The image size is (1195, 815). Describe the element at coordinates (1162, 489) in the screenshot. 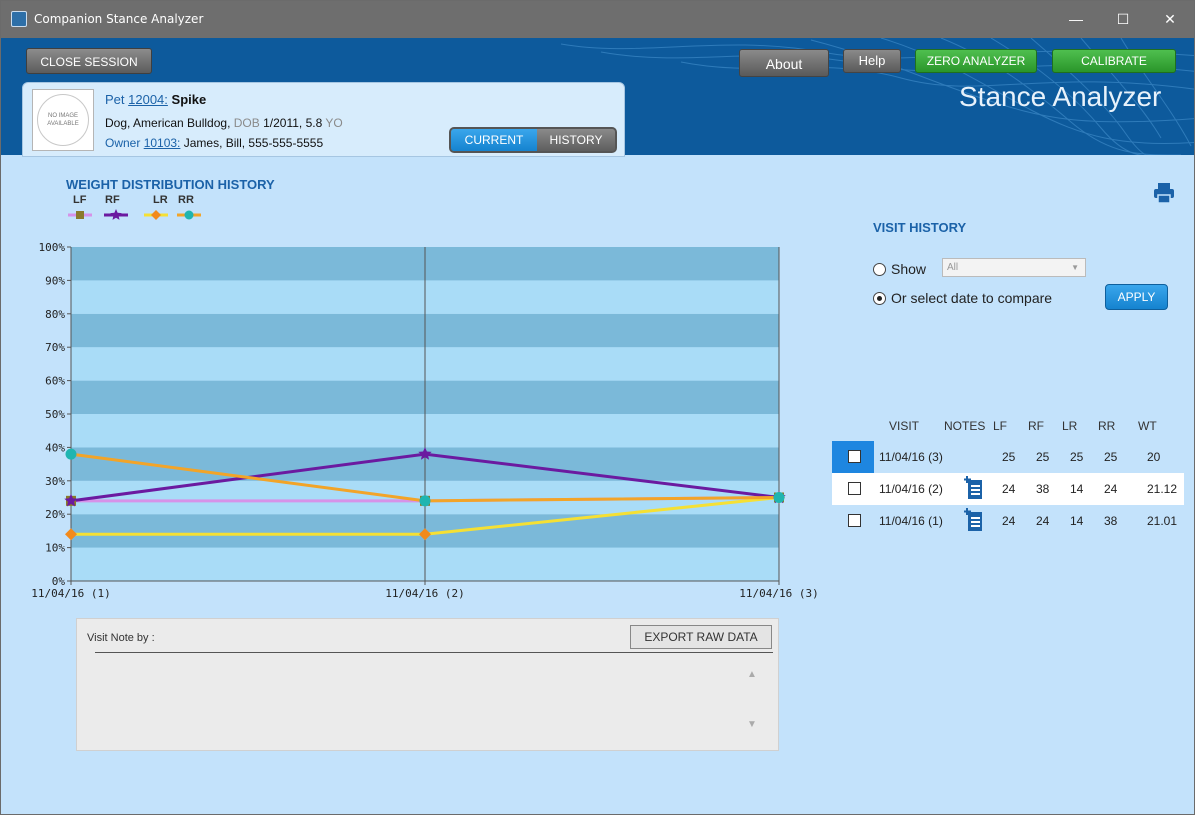

I see `visit-wt: 21.12` at that location.